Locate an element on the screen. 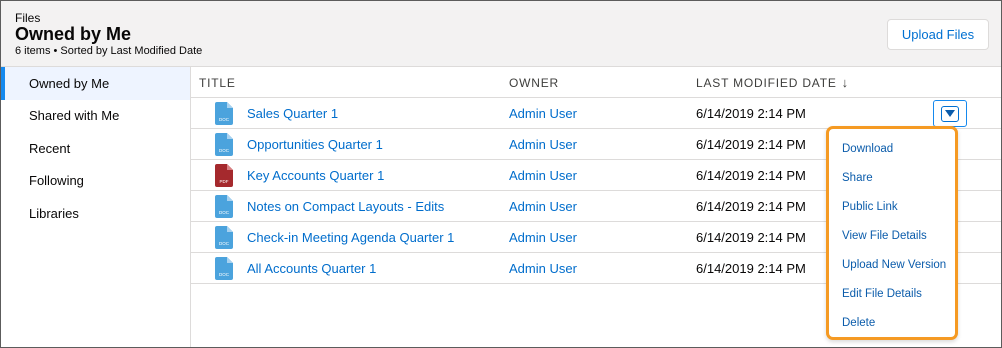 Image resolution: width=1002 pixels, height=348 pixels. sidebar-item-recent: Recent is located at coordinates (95, 148).